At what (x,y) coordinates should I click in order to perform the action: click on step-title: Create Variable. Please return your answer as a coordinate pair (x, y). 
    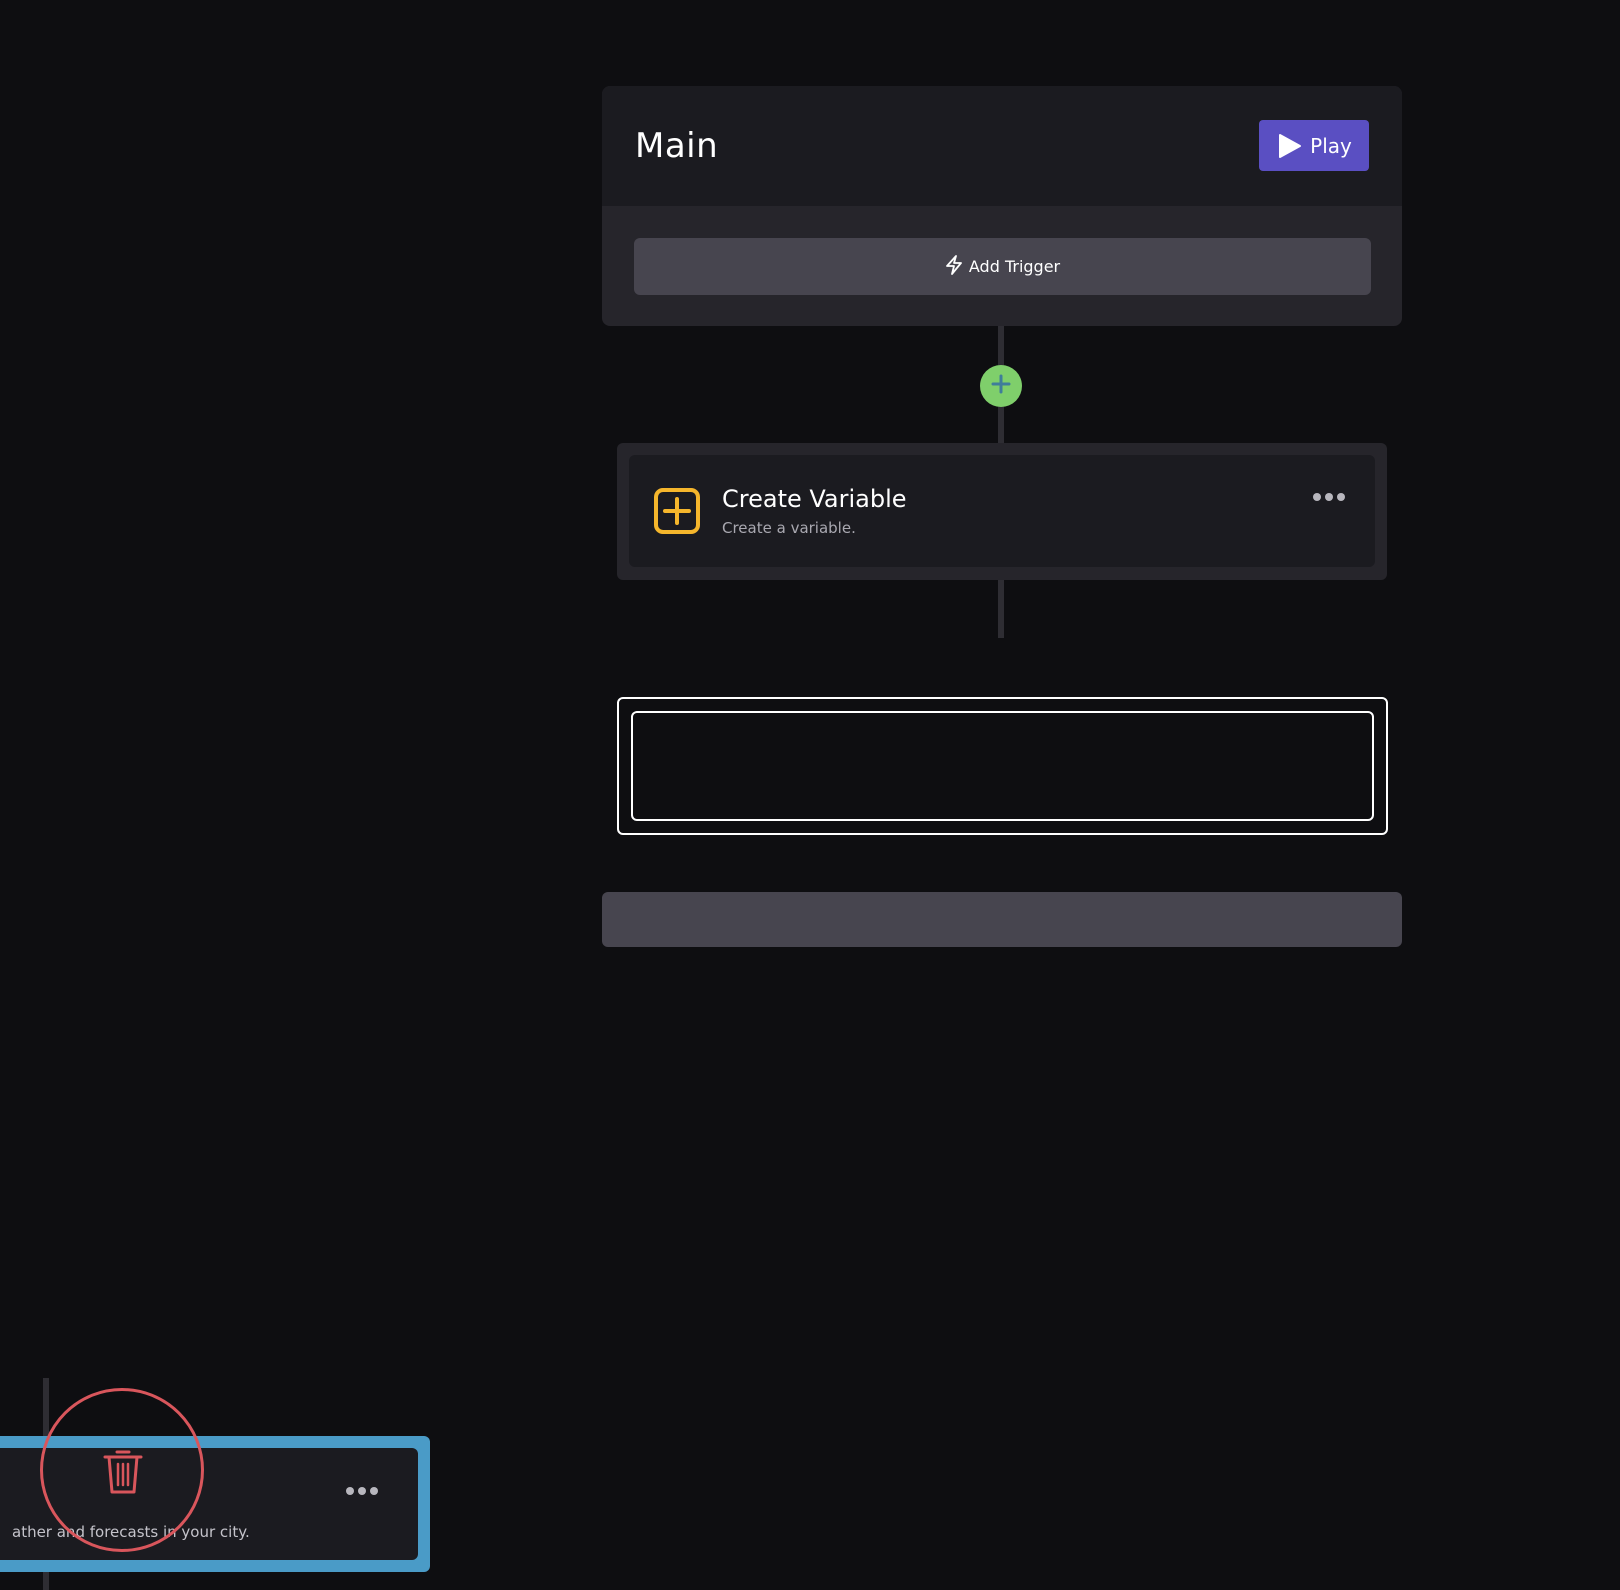
    Looking at the image, I should click on (814, 499).